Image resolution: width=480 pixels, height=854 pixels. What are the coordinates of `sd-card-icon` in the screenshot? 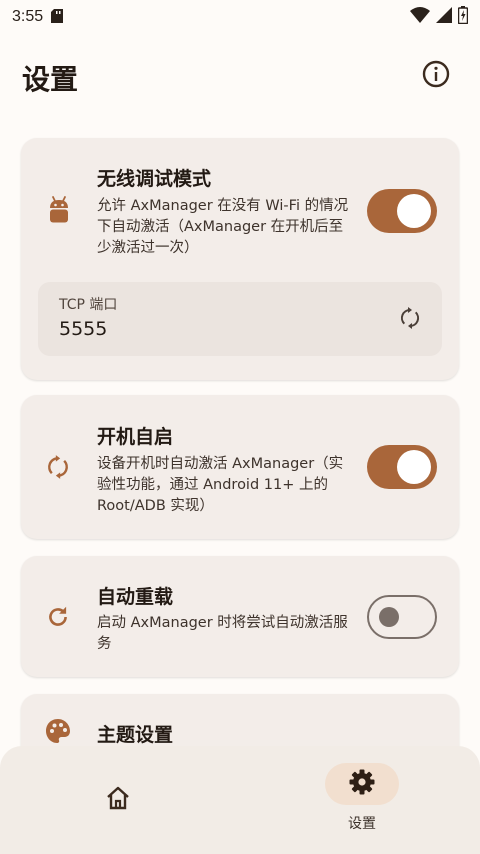 It's located at (57, 17).